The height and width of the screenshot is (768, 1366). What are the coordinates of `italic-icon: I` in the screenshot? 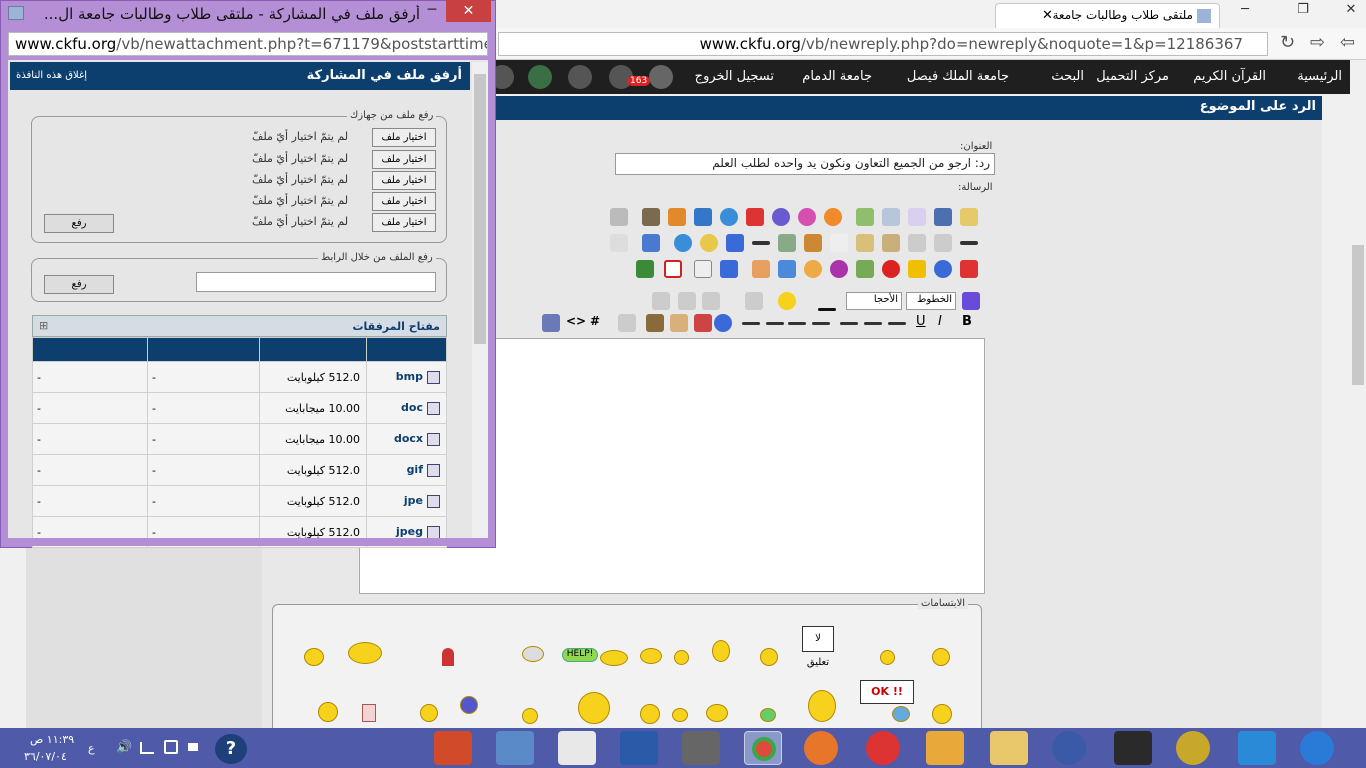 It's located at (947, 323).